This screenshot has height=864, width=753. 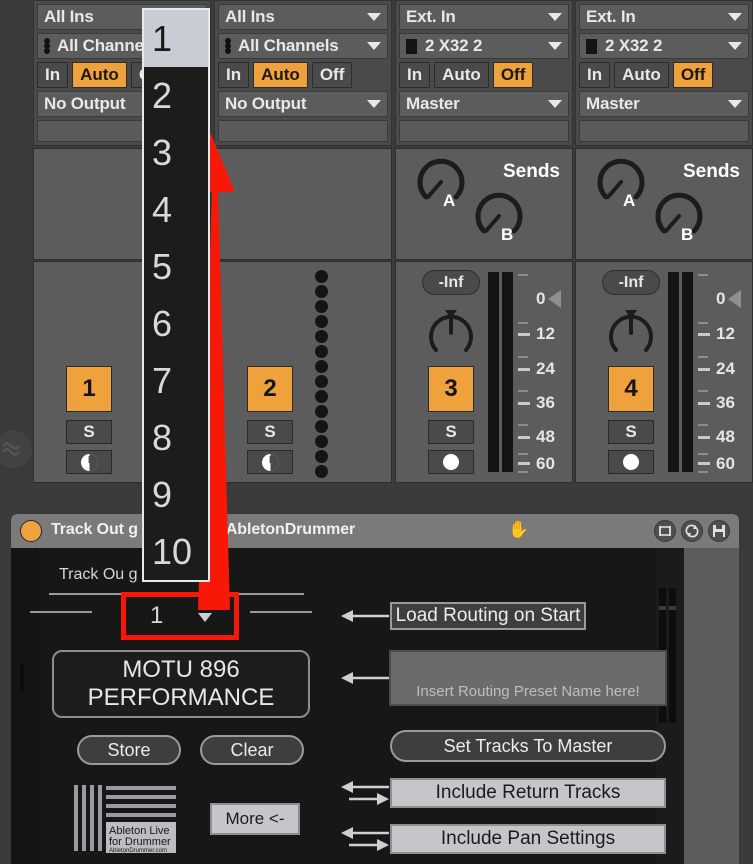 I want to click on dropdown-option: 10, so click(x=176, y=551).